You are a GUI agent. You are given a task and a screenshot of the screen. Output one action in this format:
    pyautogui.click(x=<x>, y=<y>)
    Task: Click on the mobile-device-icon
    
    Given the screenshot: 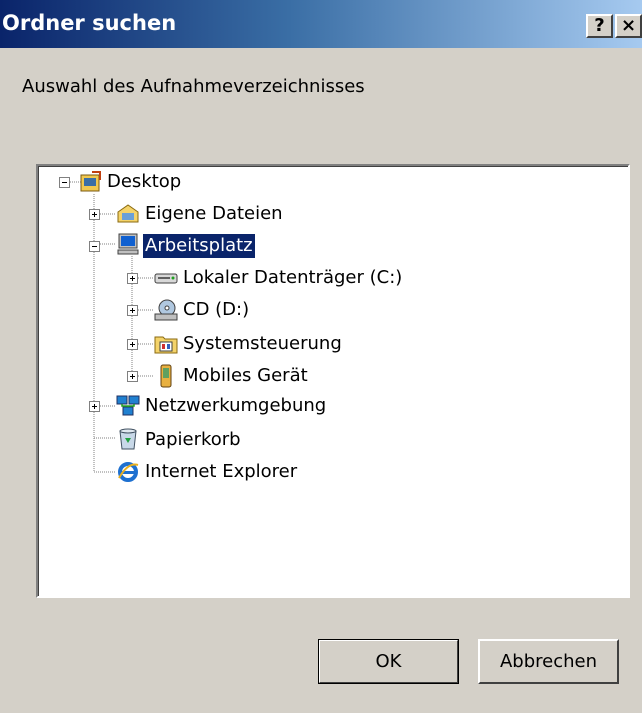 What is the action you would take?
    pyautogui.click(x=166, y=376)
    